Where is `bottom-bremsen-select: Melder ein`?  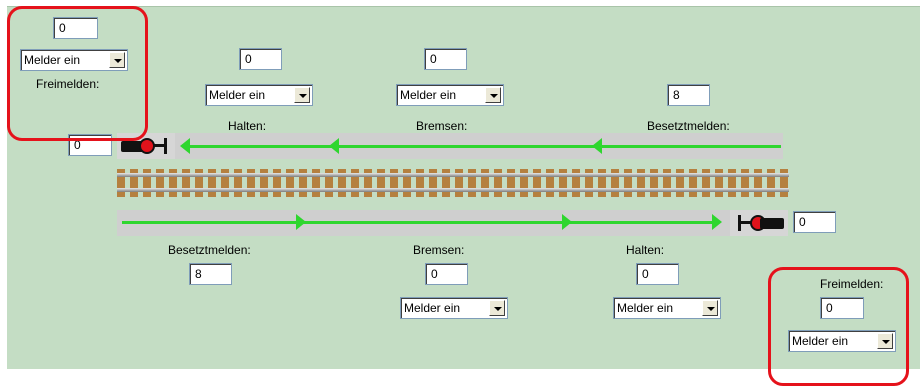
bottom-bremsen-select: Melder ein is located at coordinates (454, 308).